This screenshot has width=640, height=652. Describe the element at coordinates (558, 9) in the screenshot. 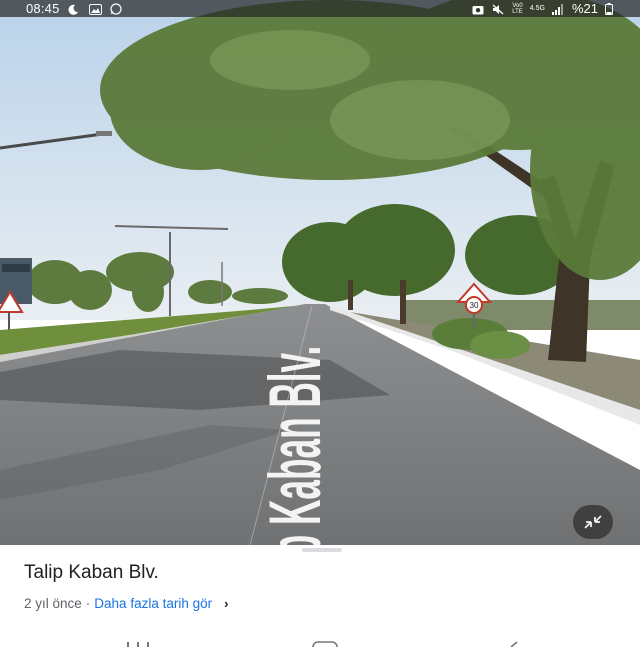

I see `signal-icon` at that location.